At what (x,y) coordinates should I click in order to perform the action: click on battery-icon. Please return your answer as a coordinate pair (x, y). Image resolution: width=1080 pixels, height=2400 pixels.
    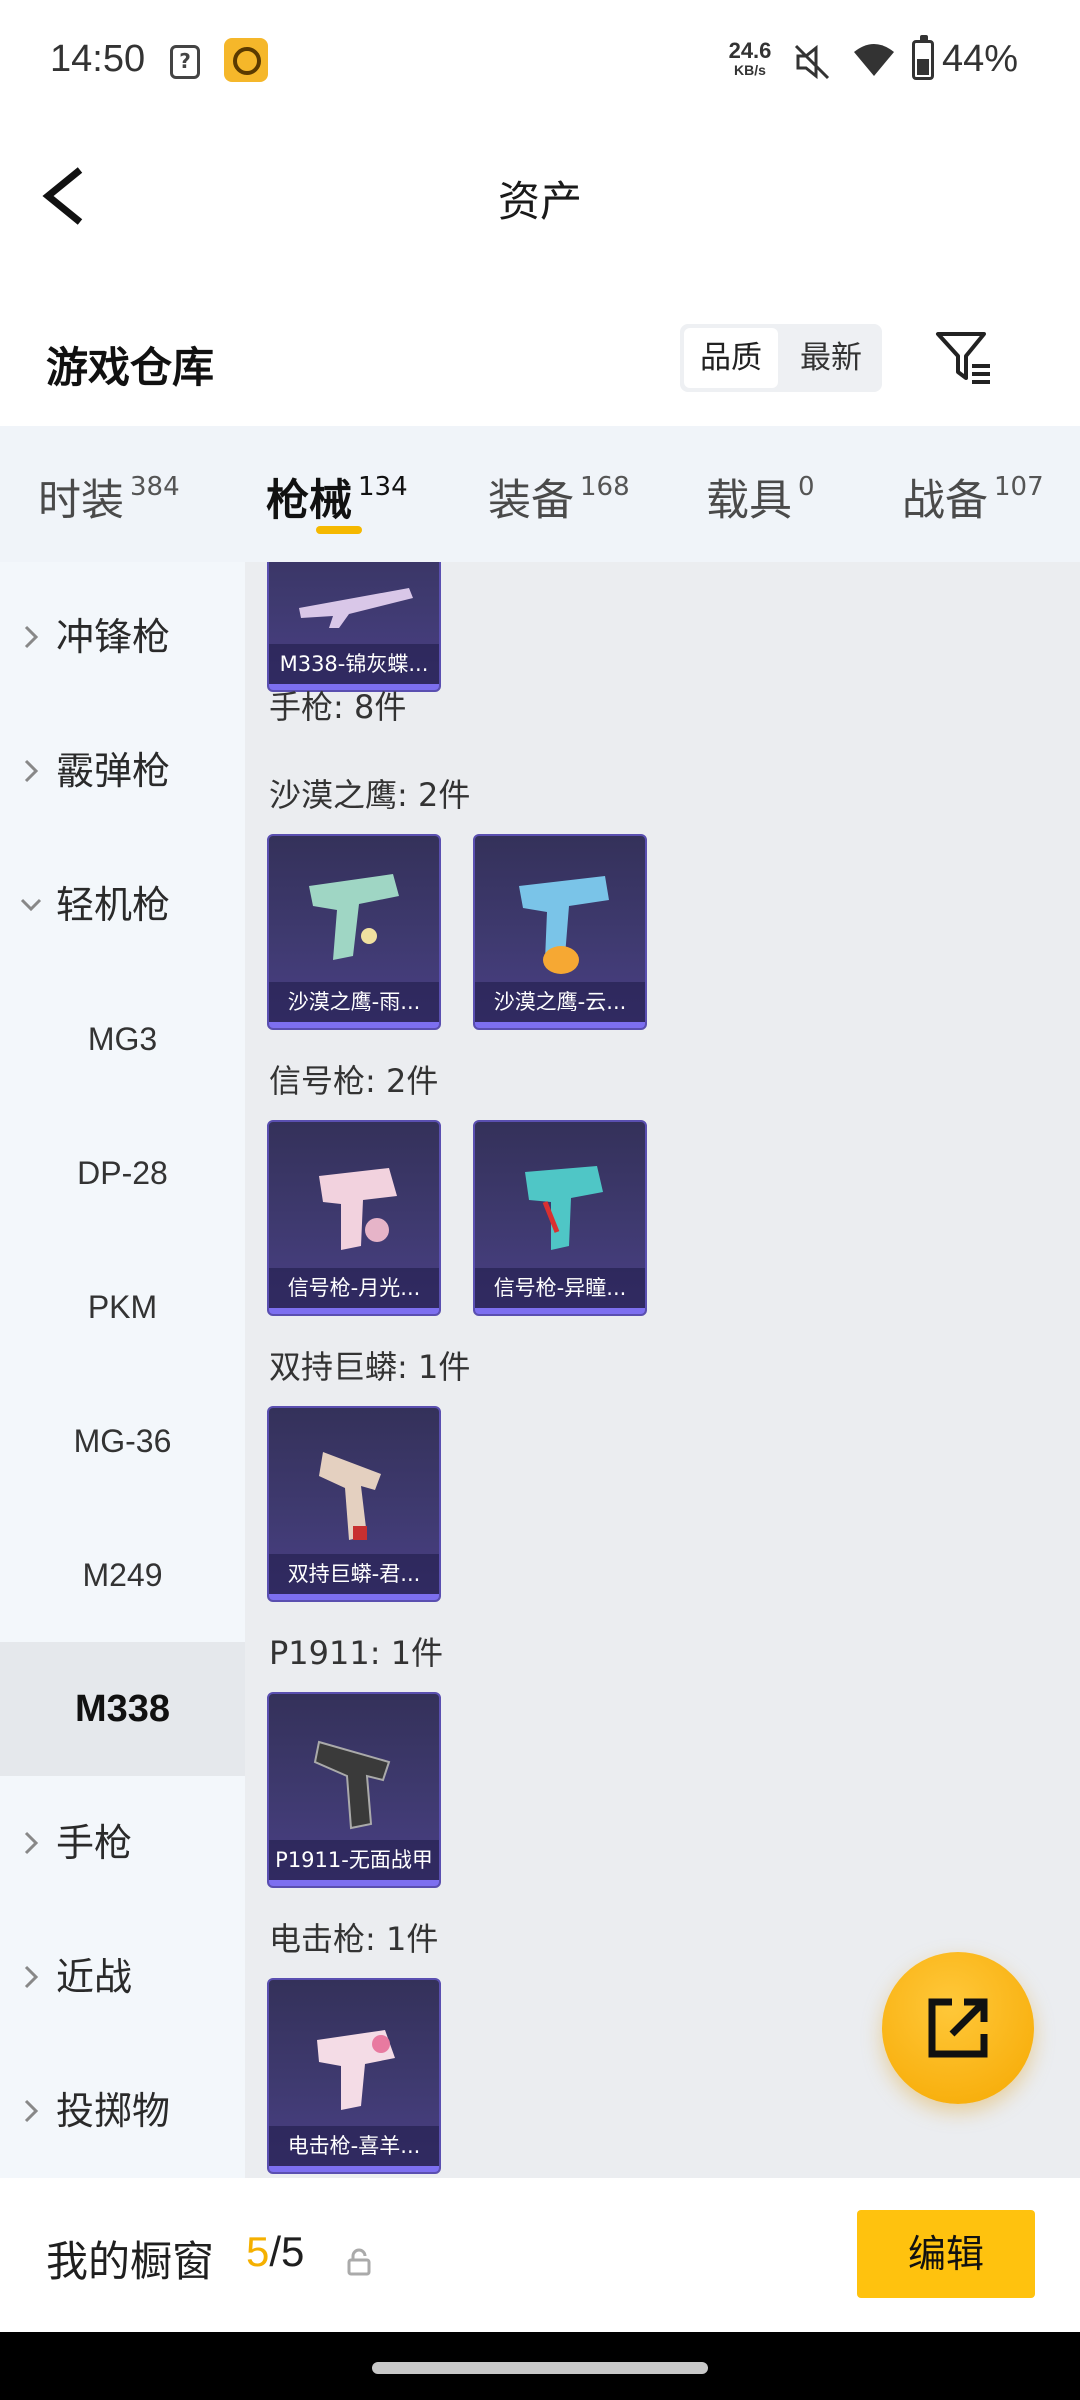
    Looking at the image, I should click on (923, 57).